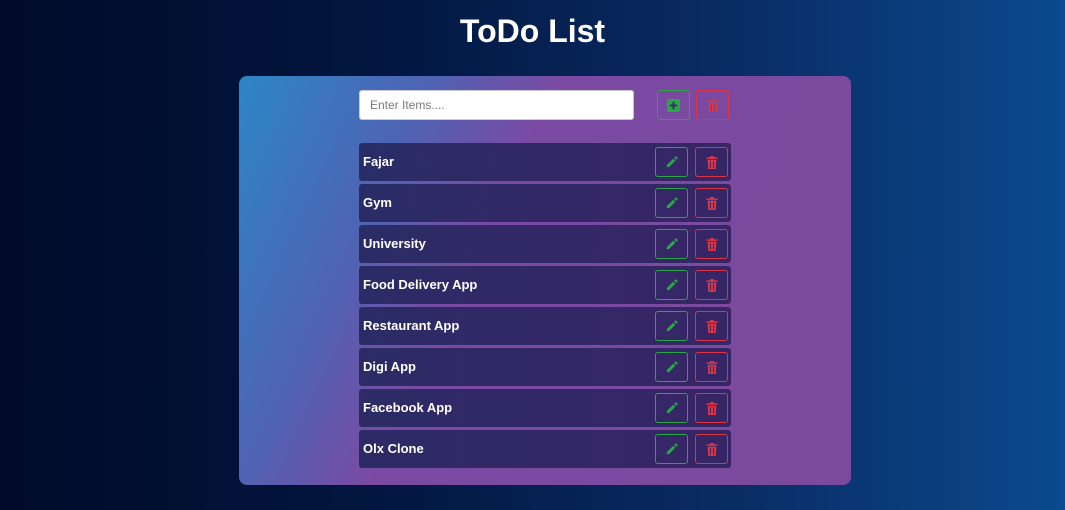  I want to click on todo-item: Facebook App, so click(545, 408).